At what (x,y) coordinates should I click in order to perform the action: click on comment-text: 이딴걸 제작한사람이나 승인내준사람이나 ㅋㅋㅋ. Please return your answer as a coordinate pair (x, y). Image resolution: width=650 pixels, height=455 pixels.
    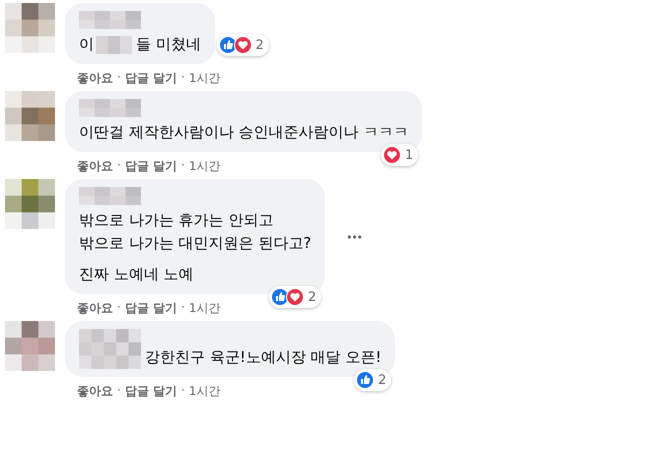
    Looking at the image, I should click on (243, 132).